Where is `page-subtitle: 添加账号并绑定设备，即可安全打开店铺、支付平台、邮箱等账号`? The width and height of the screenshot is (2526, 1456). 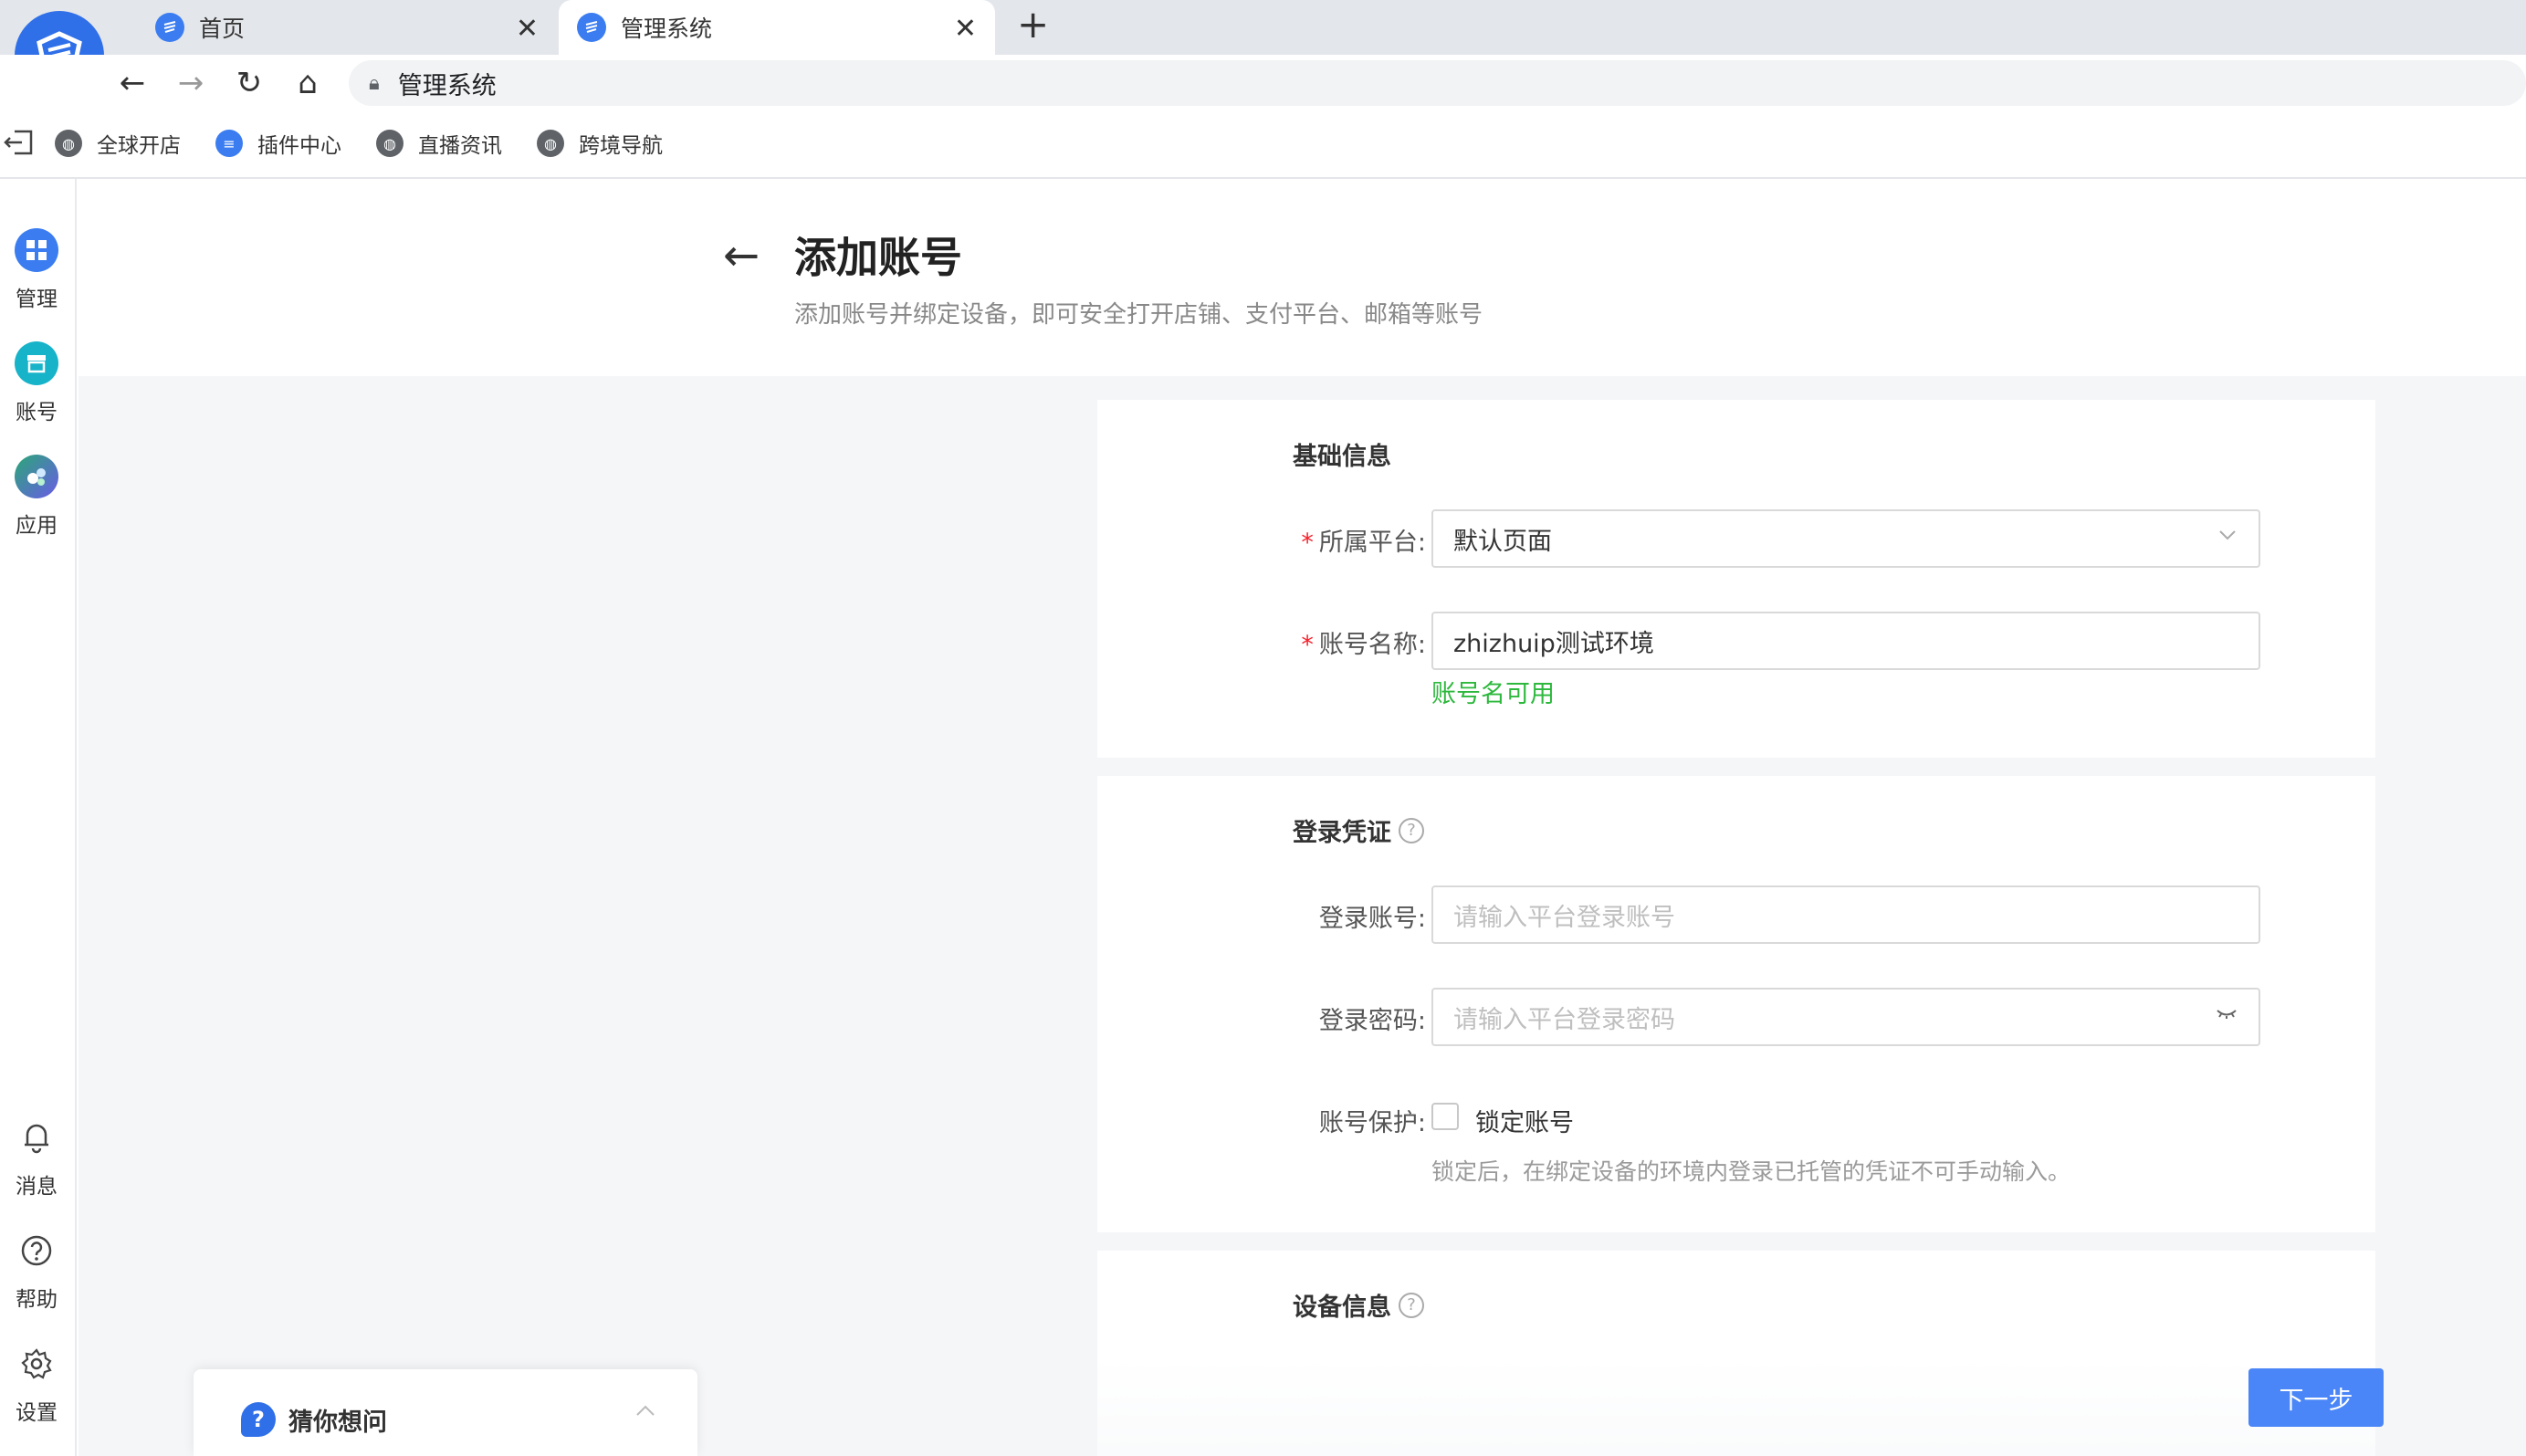
page-subtitle: 添加账号并绑定设备，即可安全打开店铺、支付平台、邮箱等账号 is located at coordinates (1139, 315).